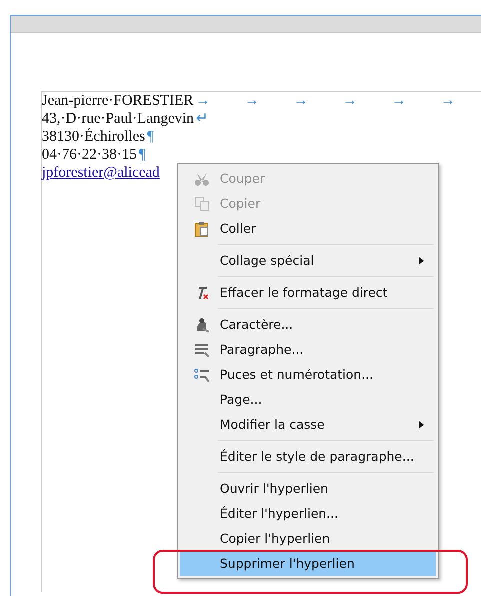  Describe the element at coordinates (308, 292) in the screenshot. I see `menu-item: Effacer le formatage direct` at that location.